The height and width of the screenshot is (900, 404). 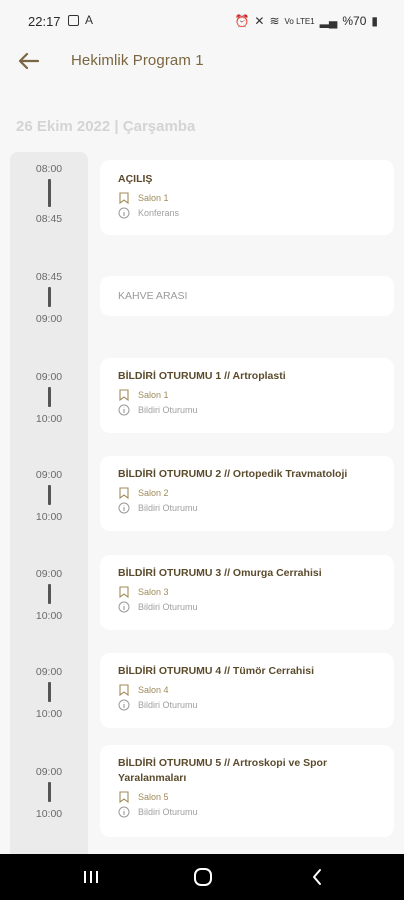 What do you see at coordinates (274, 21) in the screenshot?
I see `wifi-icon: ≋` at bounding box center [274, 21].